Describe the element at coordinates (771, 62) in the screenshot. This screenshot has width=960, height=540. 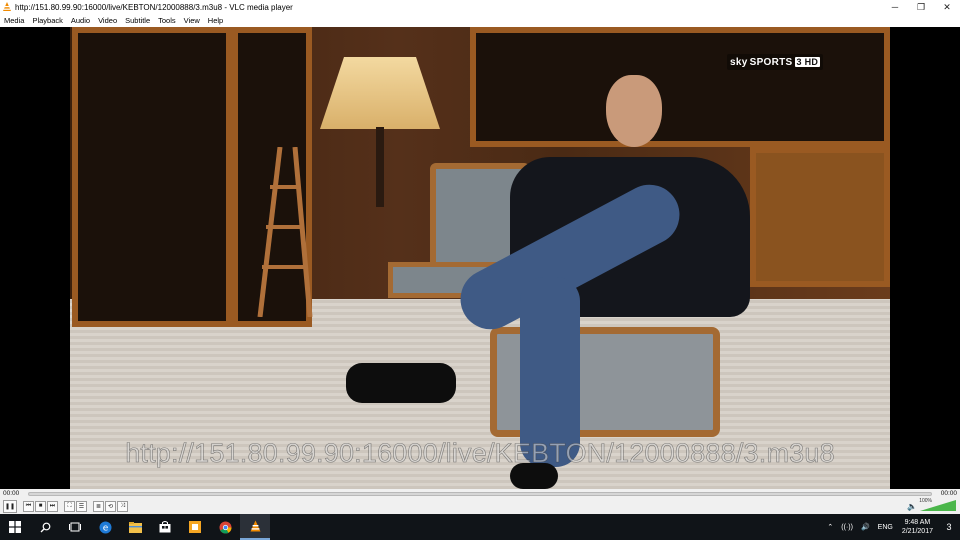
I see `channel-name: SPORTS` at that location.